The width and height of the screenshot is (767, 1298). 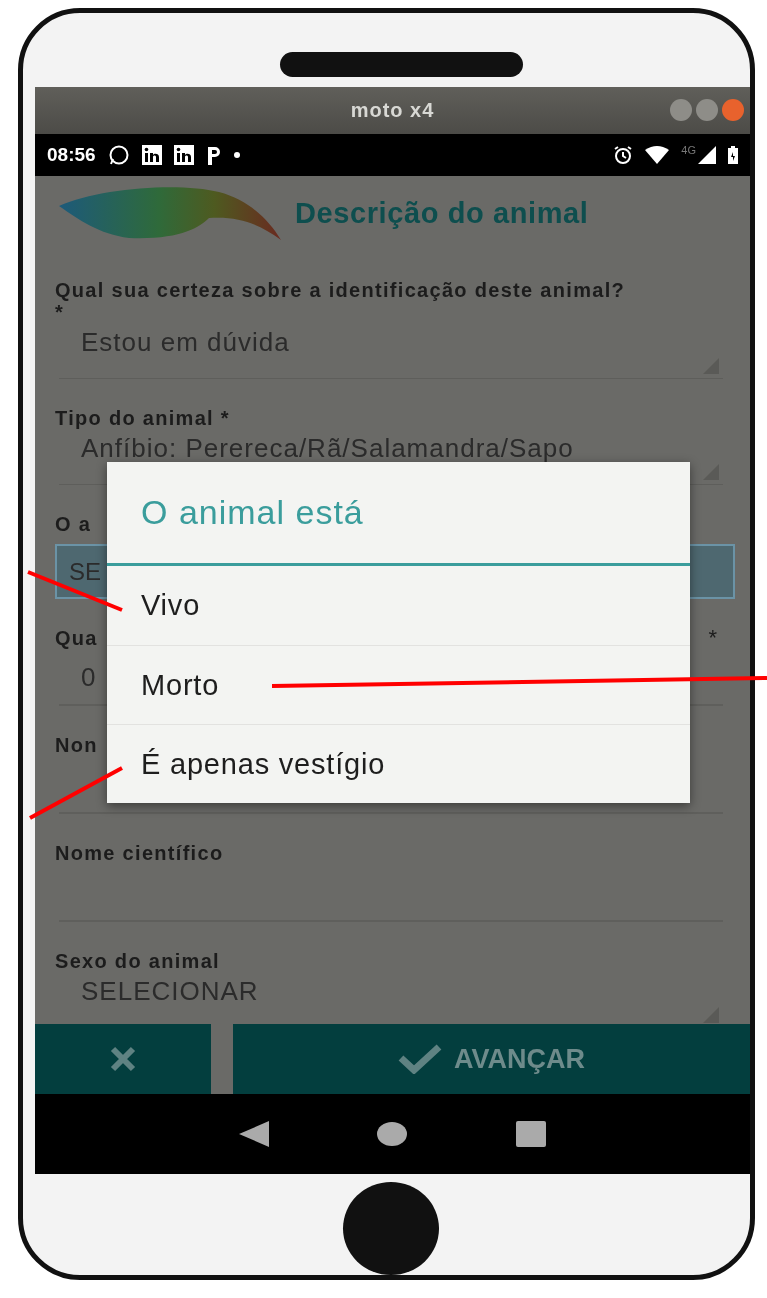 I want to click on field-label: O a, so click(x=73, y=524).